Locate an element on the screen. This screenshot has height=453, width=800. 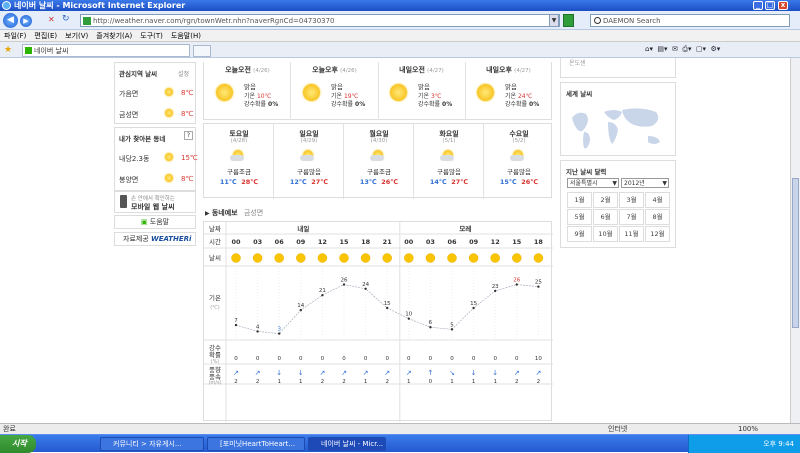
row-label-temp: 기온 is located at coordinates (215, 297).